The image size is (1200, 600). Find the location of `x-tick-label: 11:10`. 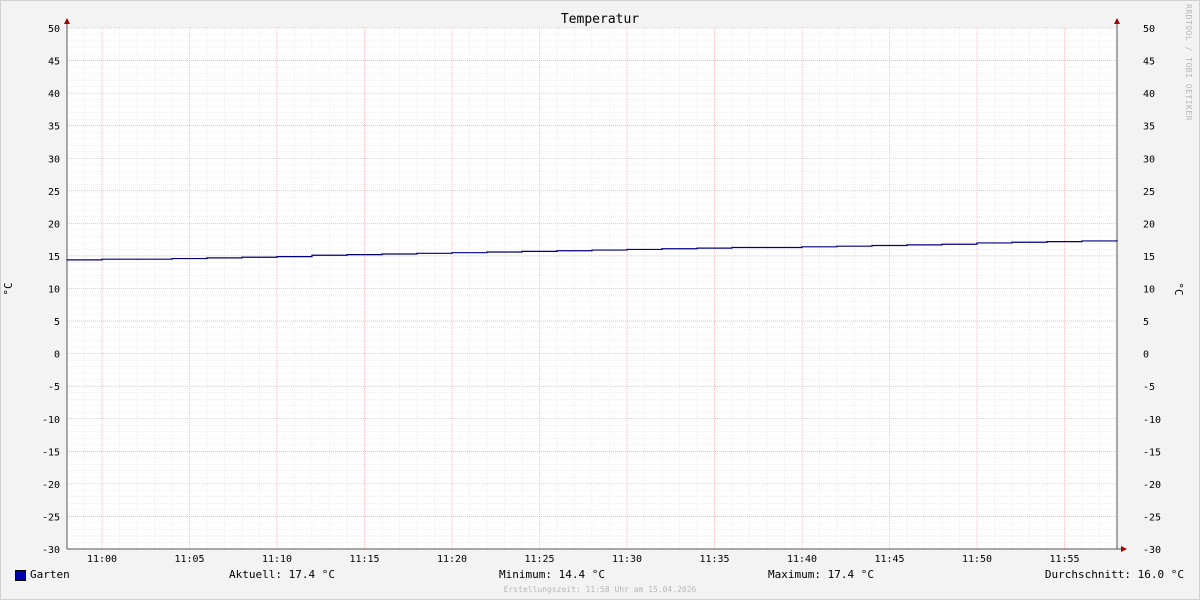

x-tick-label: 11:10 is located at coordinates (277, 559).